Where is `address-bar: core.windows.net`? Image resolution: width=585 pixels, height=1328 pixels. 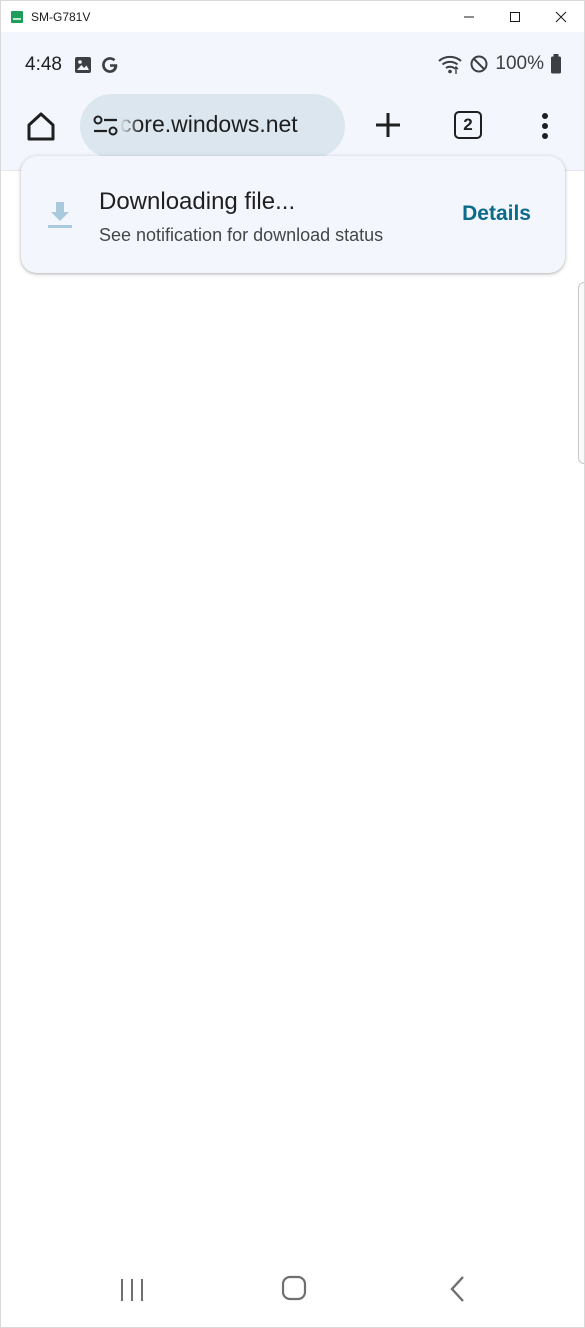
address-bar: core.windows.net is located at coordinates (212, 126).